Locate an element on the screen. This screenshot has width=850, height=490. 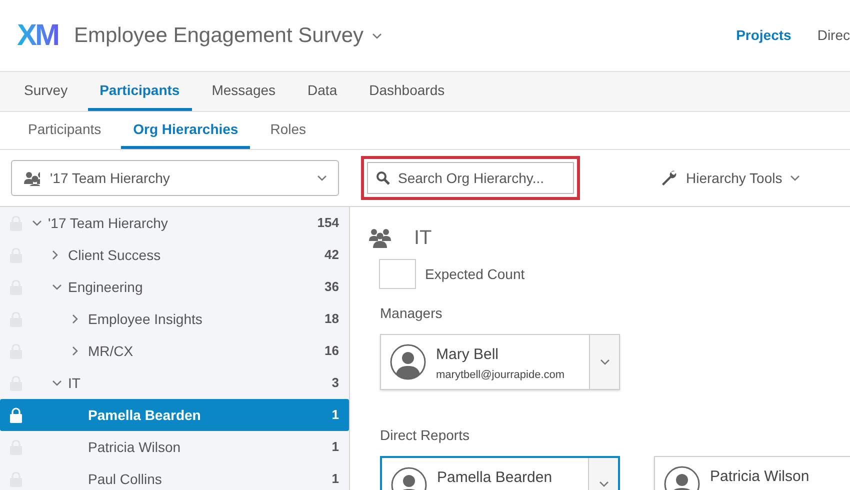
wrench-icon is located at coordinates (669, 178).